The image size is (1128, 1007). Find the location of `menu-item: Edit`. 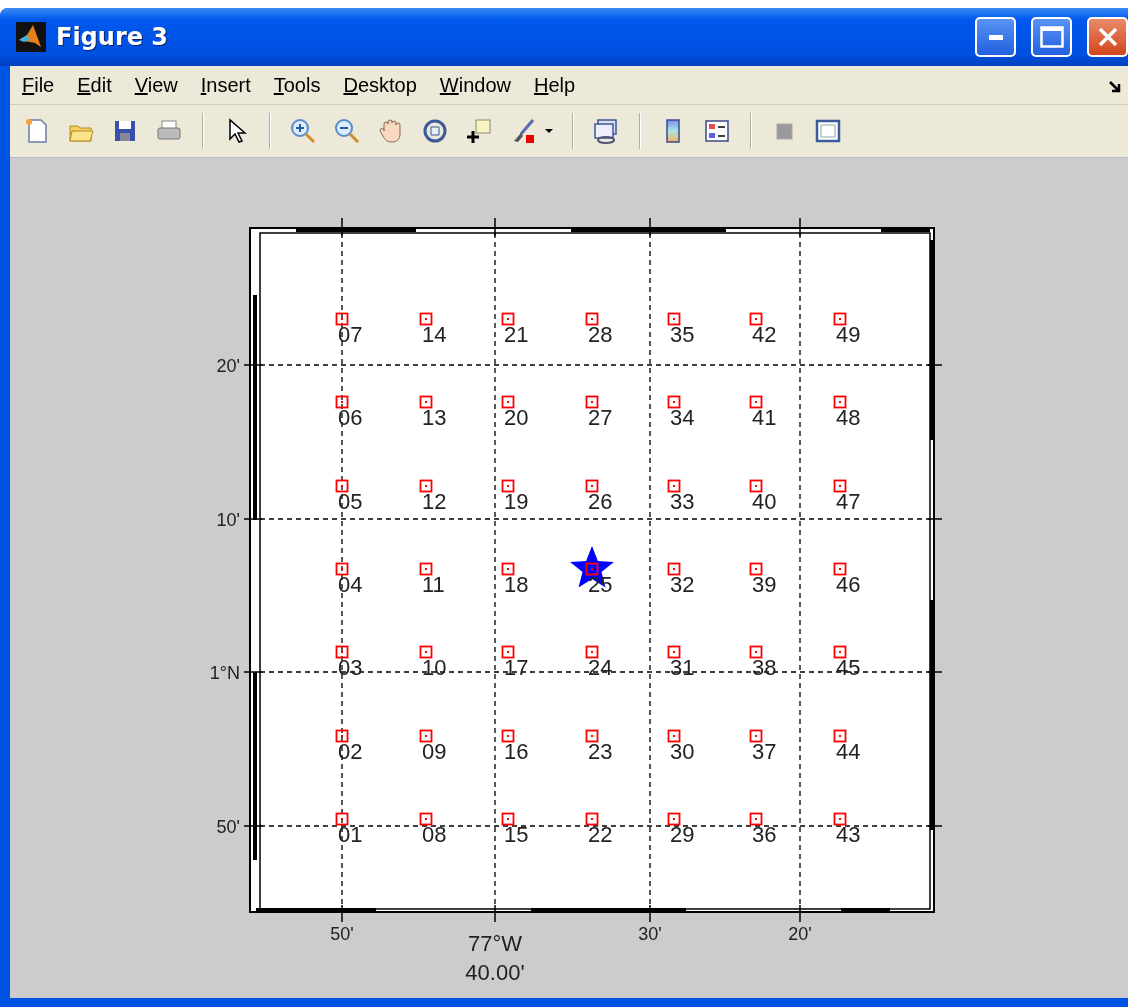

menu-item: Edit is located at coordinates (94, 85).